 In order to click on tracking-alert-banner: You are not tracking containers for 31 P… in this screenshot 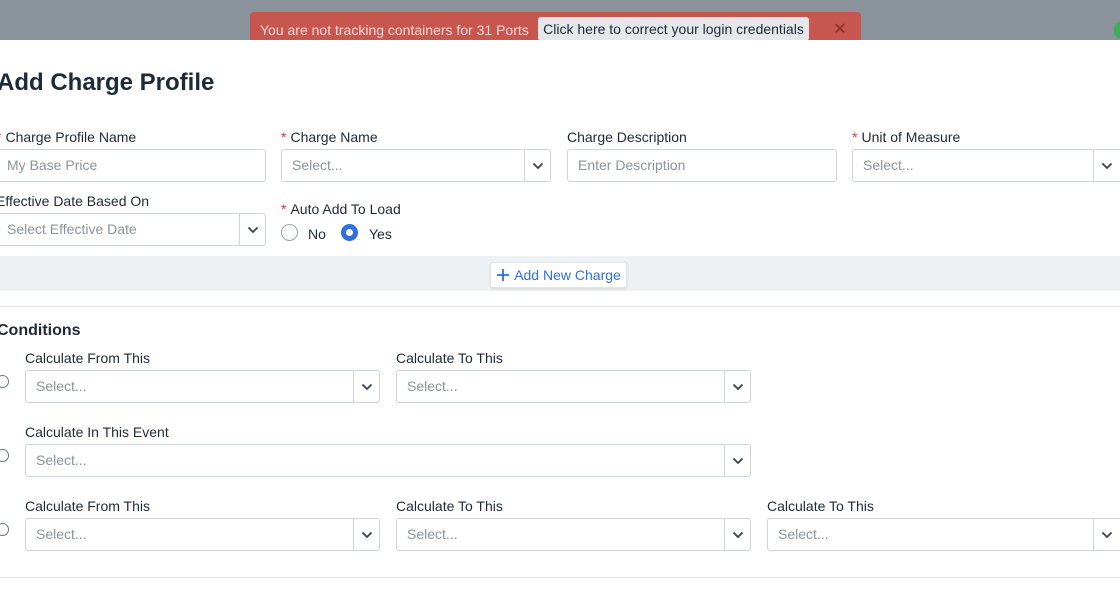, I will do `click(555, 26)`.